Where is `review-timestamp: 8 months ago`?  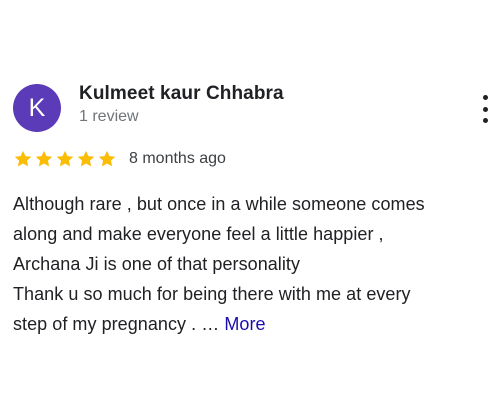
review-timestamp: 8 months ago is located at coordinates (177, 158).